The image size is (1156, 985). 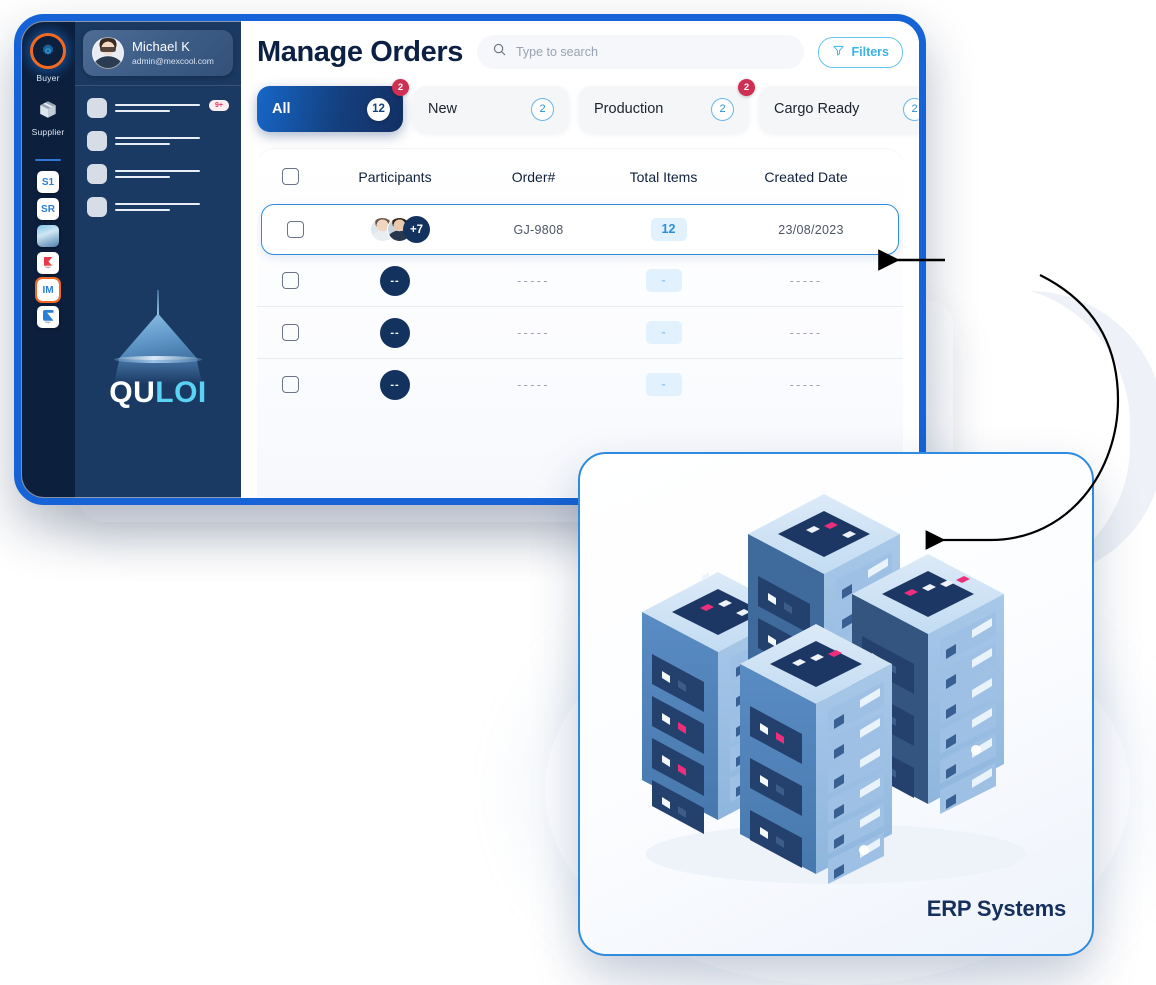 I want to click on cell-order-number: GJ-9808, so click(x=538, y=229).